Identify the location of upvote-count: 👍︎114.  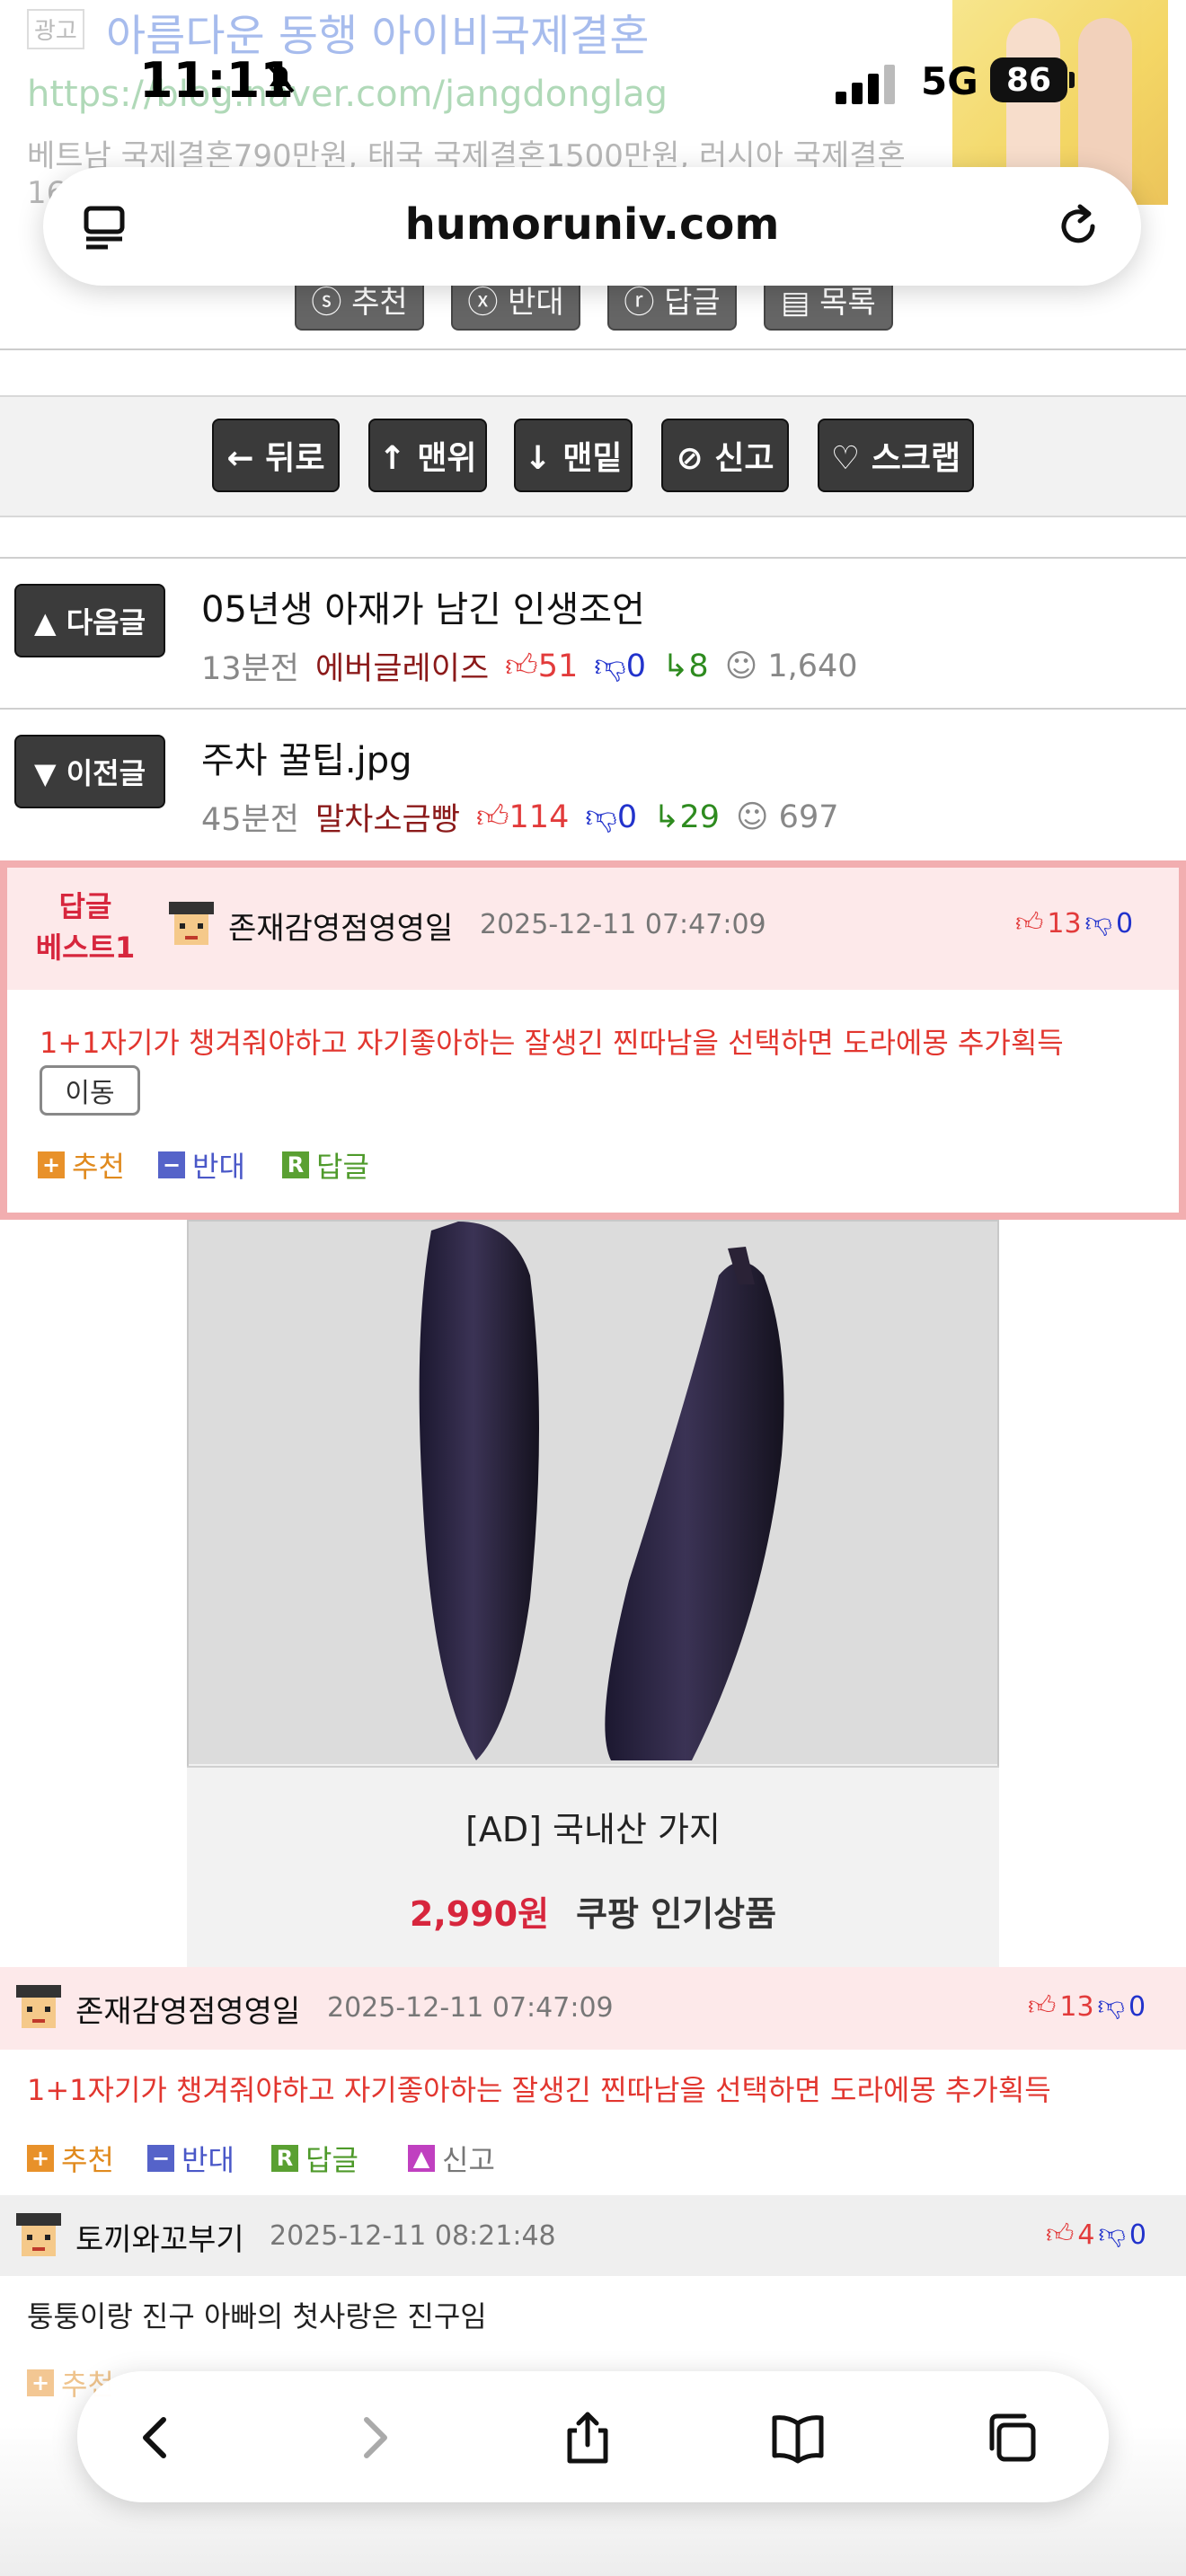
(522, 816).